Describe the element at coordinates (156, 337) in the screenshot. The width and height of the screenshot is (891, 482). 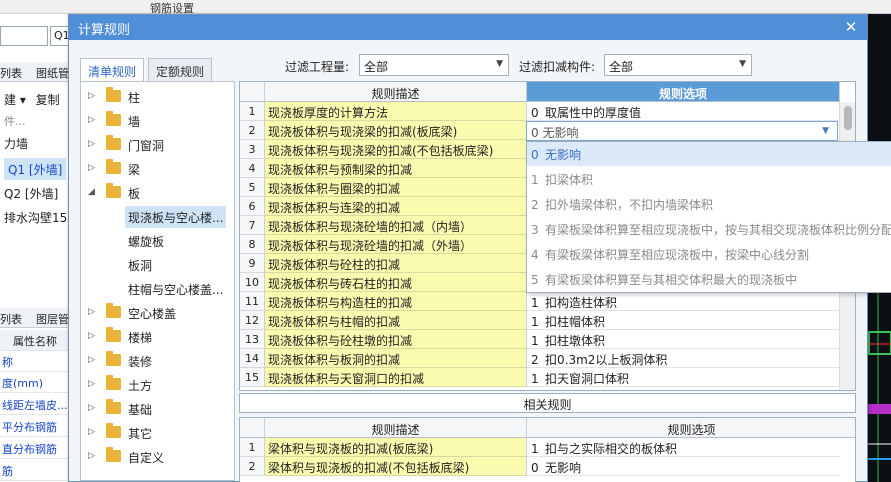
I see `tree-node-stairs: ▷ 楼梯` at that location.